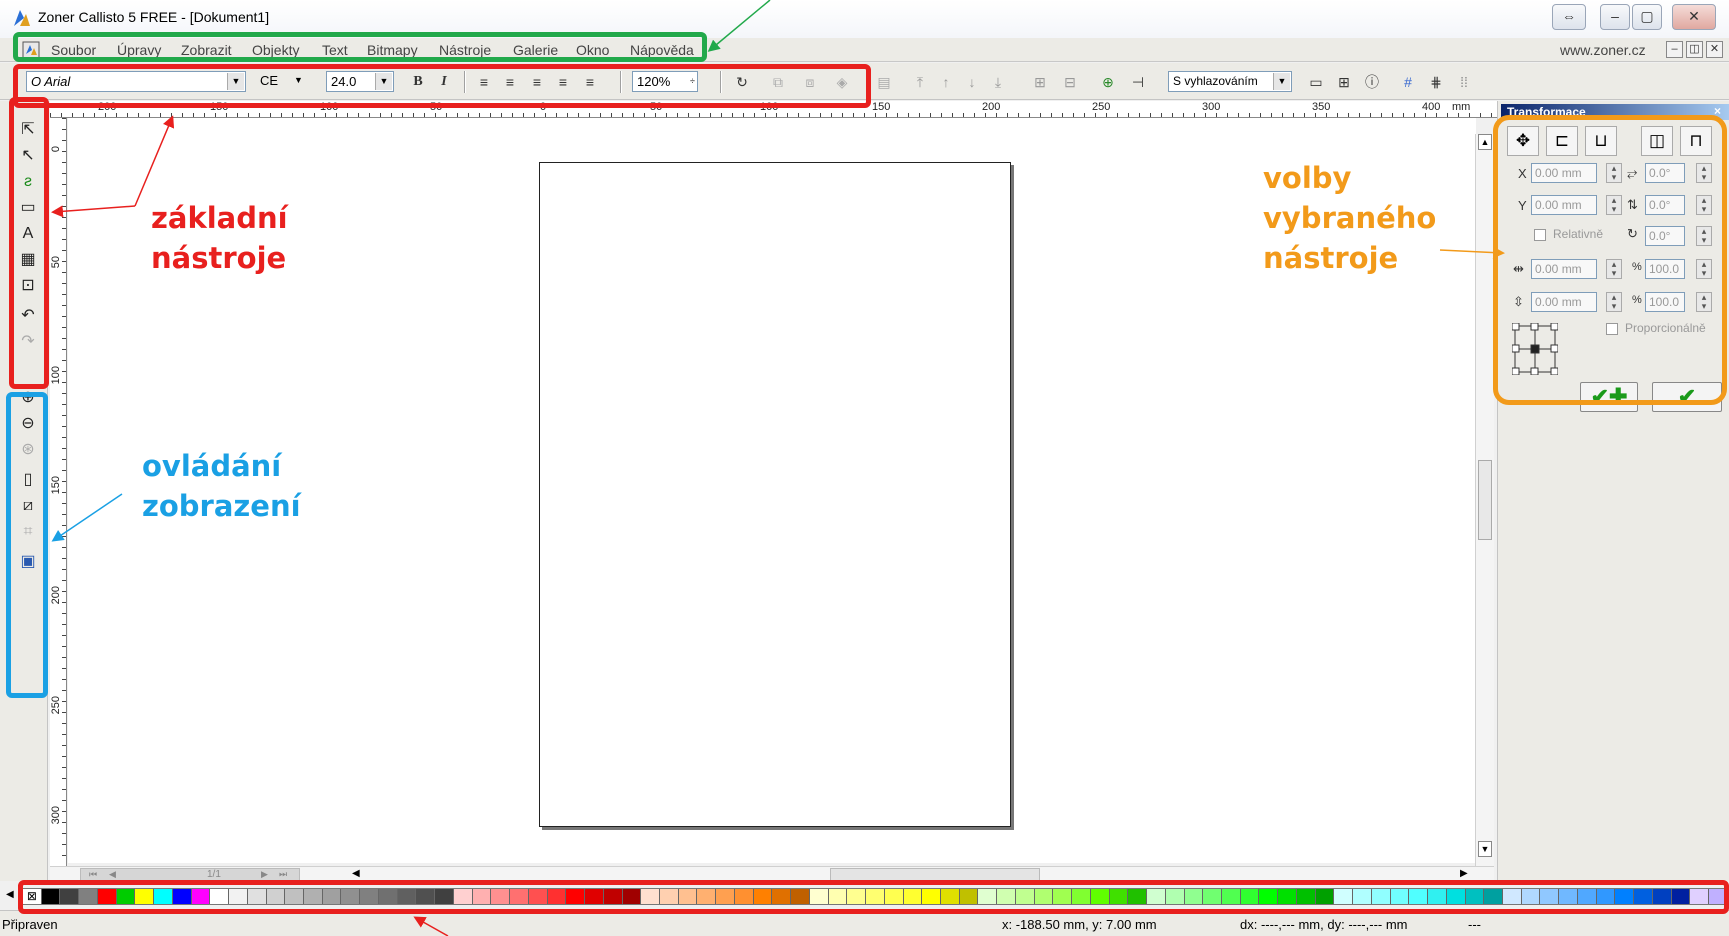  What do you see at coordinates (920, 82) in the screenshot?
I see `bring-to-front-icon: ⤒` at bounding box center [920, 82].